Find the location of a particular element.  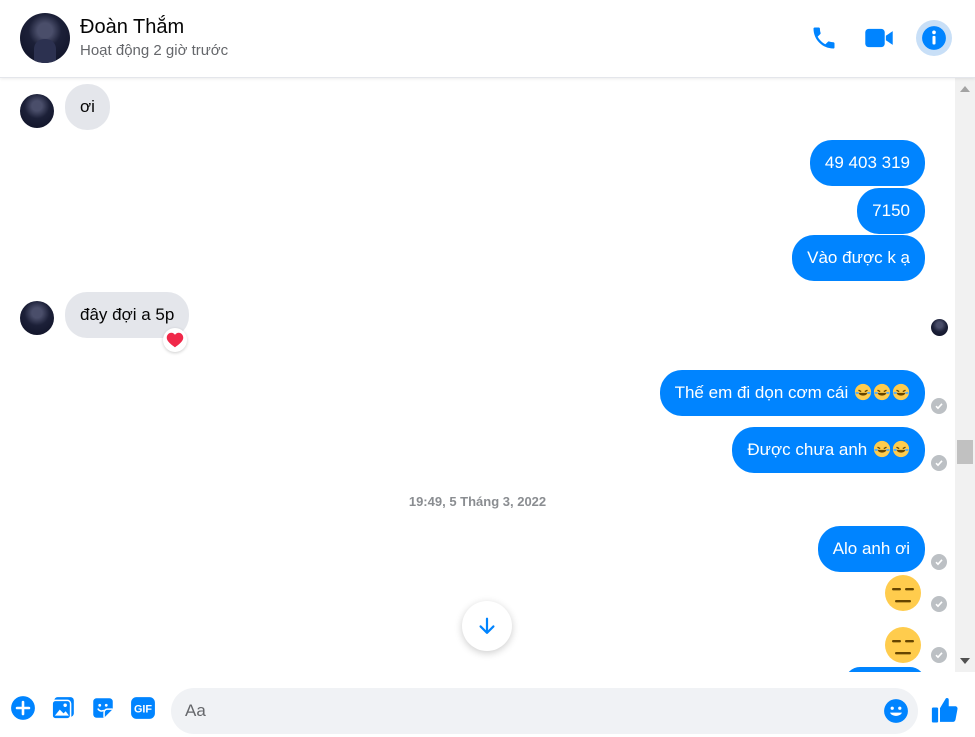

seen-avatar is located at coordinates (939, 327).